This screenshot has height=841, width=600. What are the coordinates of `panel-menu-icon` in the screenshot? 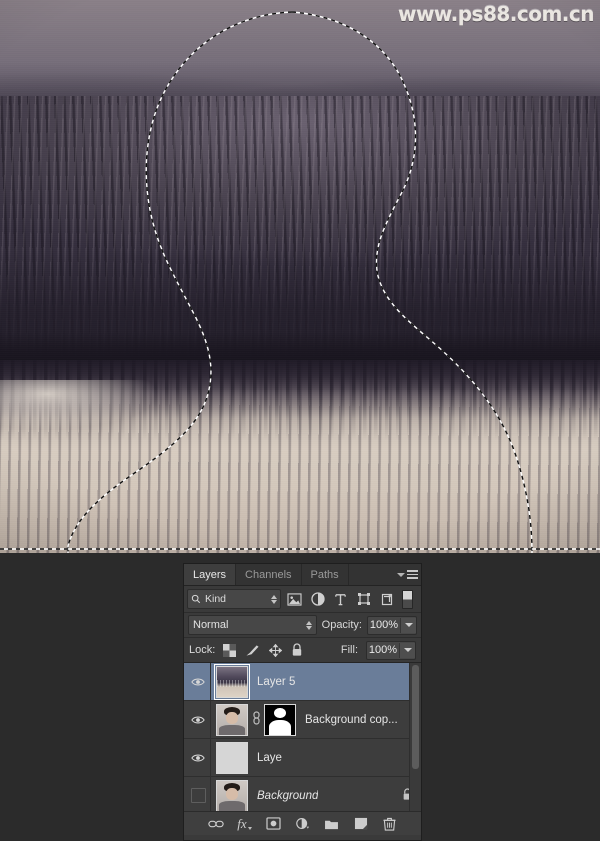 It's located at (407, 574).